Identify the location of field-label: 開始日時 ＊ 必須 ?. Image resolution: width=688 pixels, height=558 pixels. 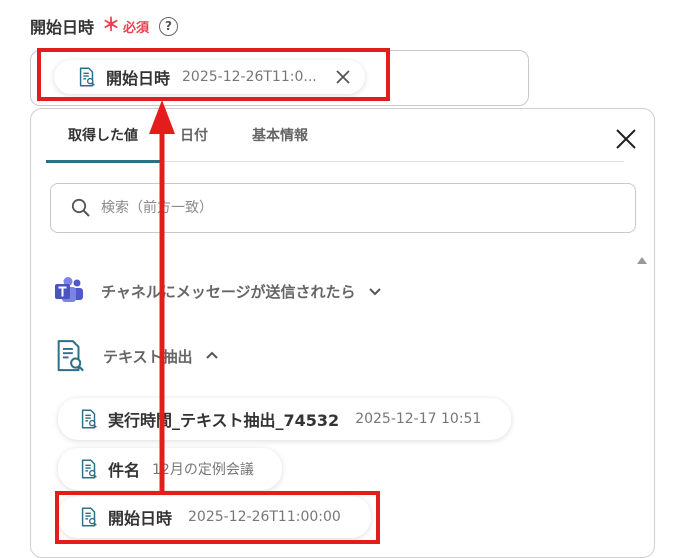
(104, 26).